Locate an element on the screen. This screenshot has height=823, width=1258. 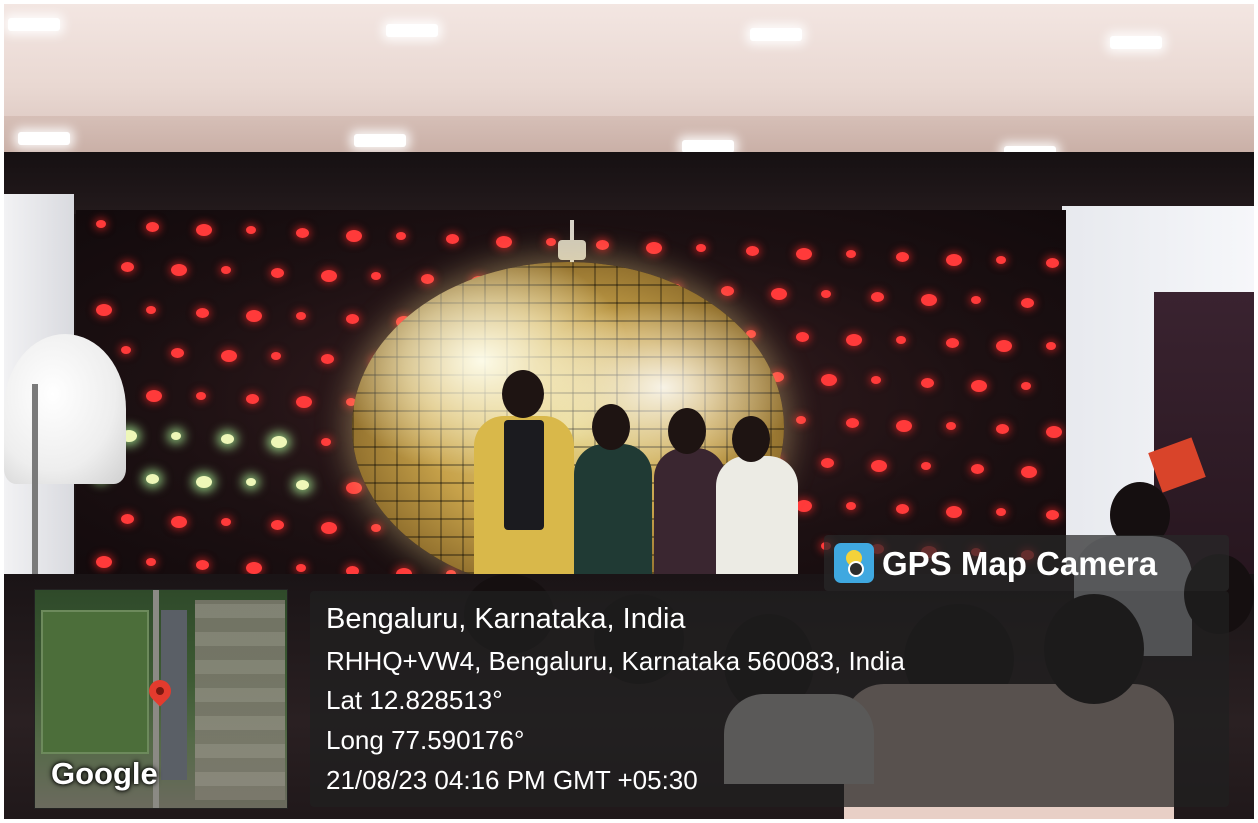
ceiling-band is located at coordinates (629, 135).